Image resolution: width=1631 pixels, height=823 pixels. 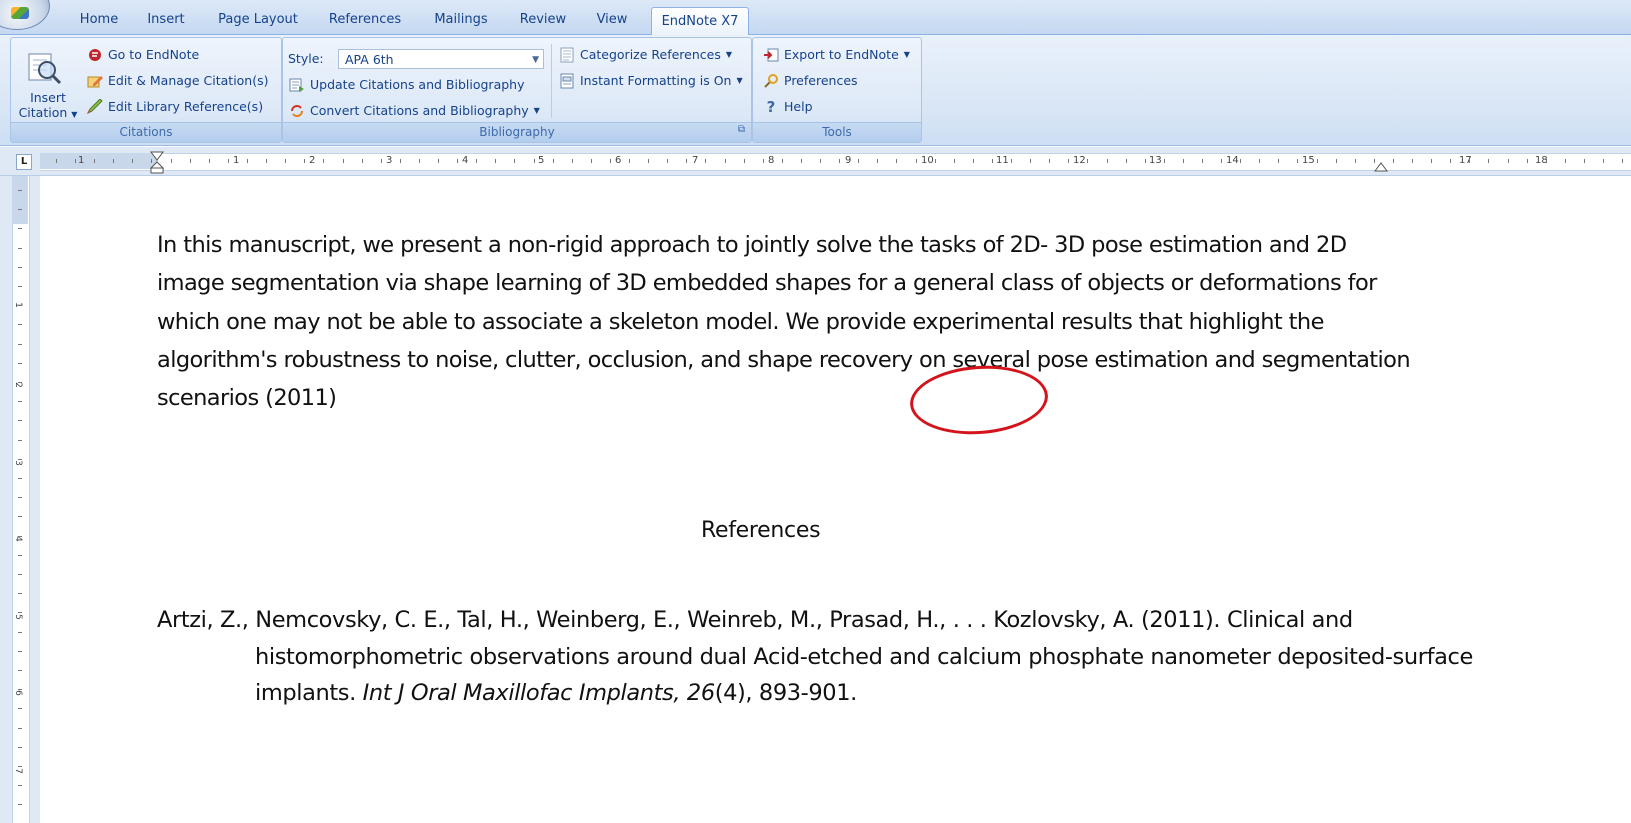 I want to click on tab-view: View, so click(x=612, y=20).